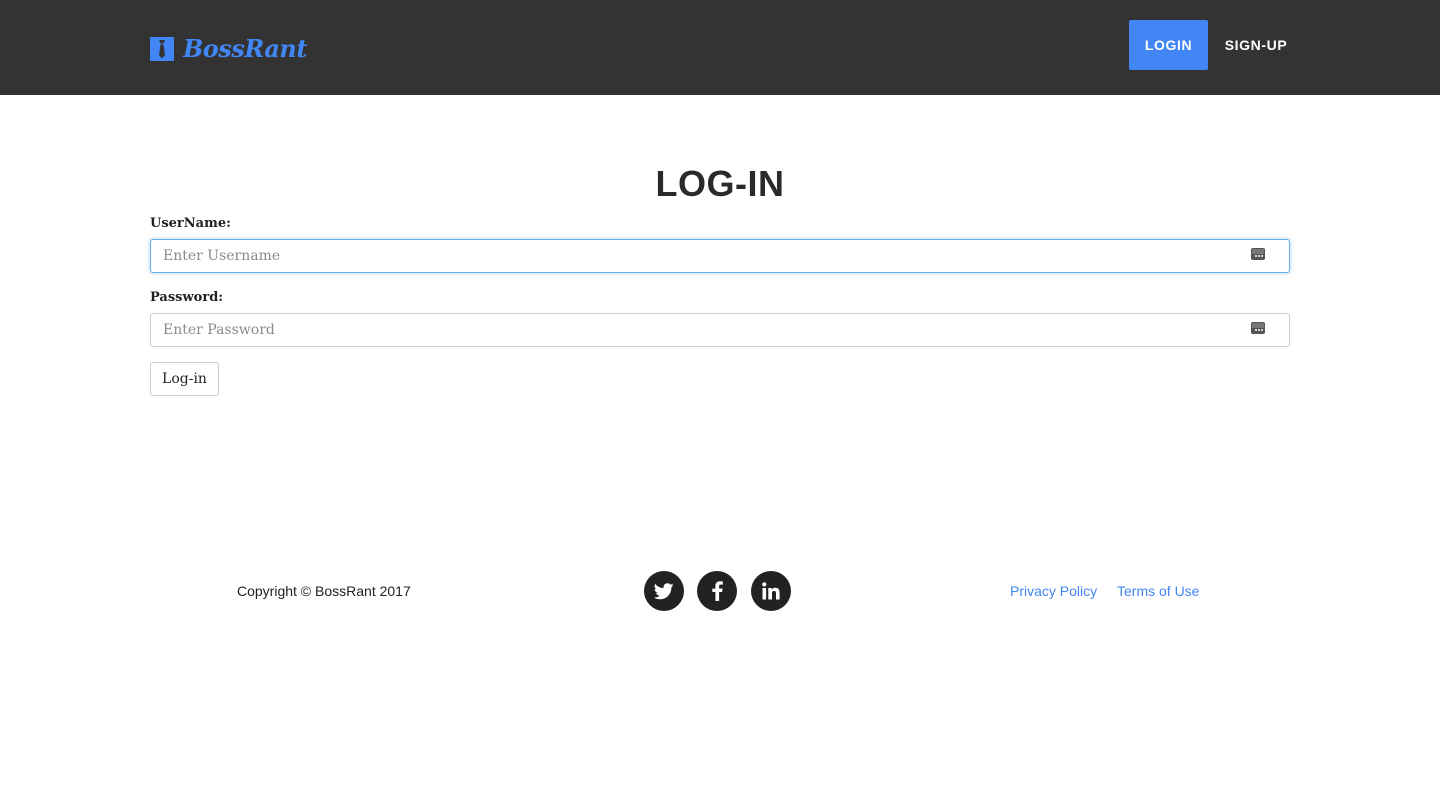  I want to click on nav-login-button: LOGIN, so click(1168, 45).